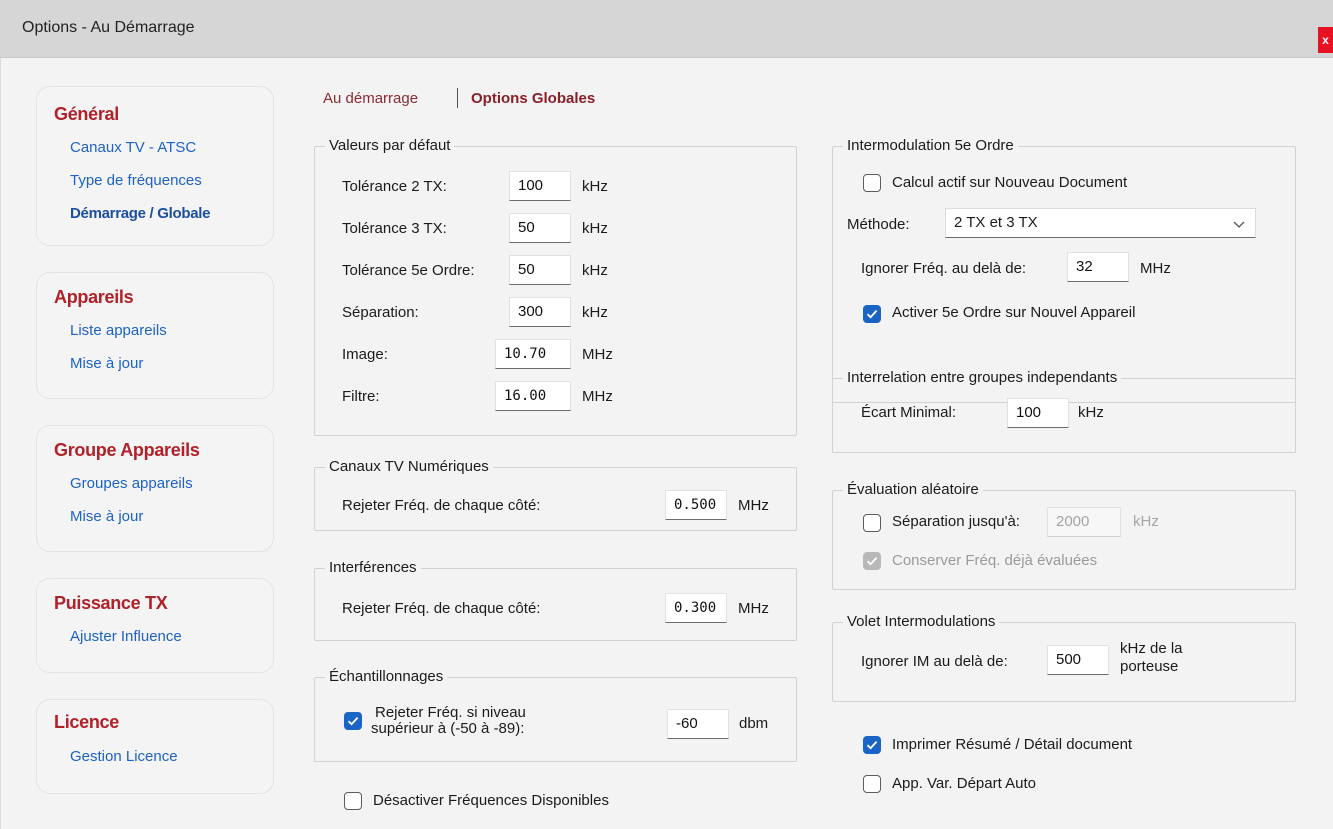 This screenshot has width=1333, height=829. What do you see at coordinates (86, 722) in the screenshot?
I see `sidebar-title-license: Licence` at bounding box center [86, 722].